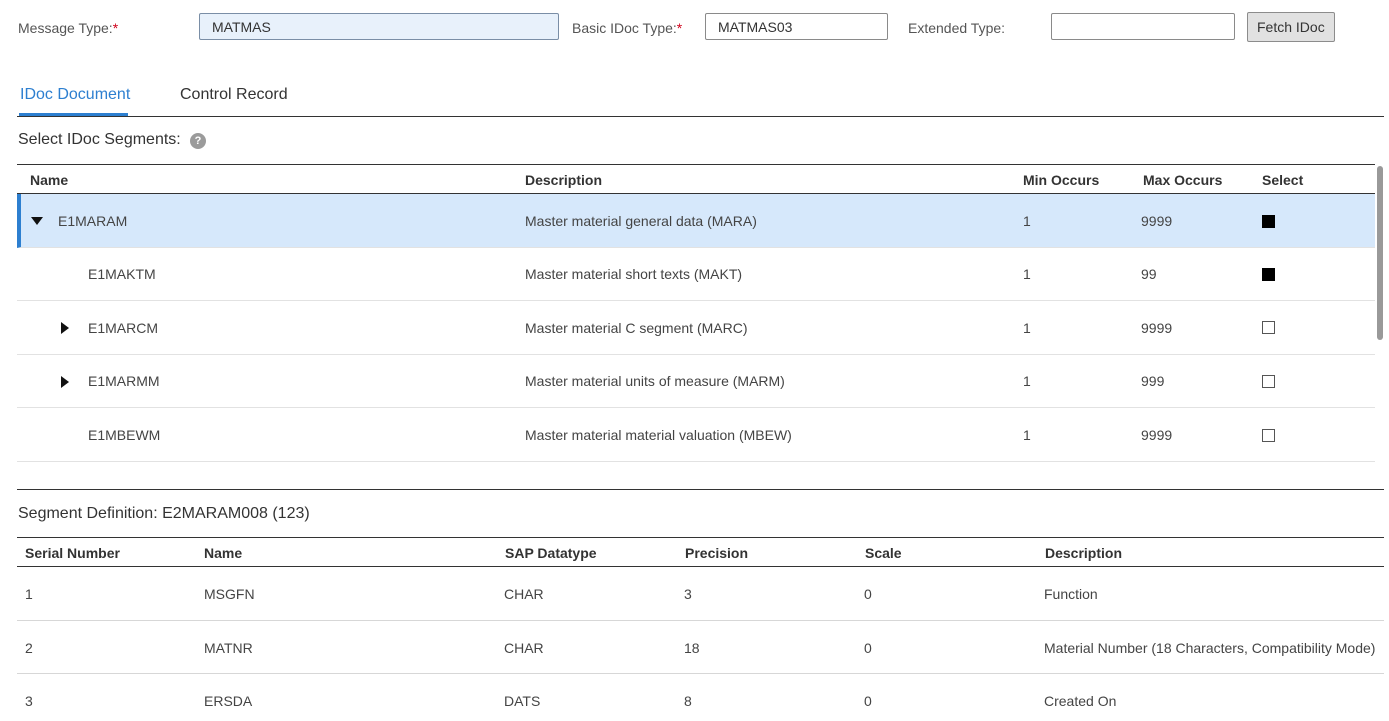 The image size is (1389, 721). What do you see at coordinates (551, 553) in the screenshot?
I see `col-header-sap-datatype: SAP Datatype` at bounding box center [551, 553].